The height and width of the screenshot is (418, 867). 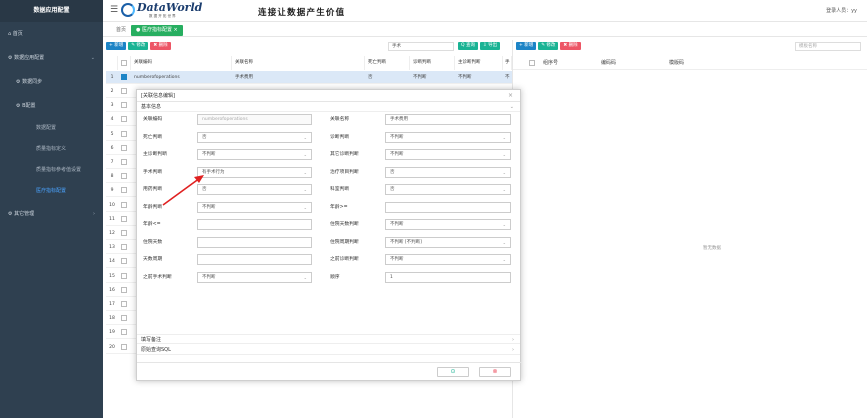 I want to click on query-button: Q 查询, so click(x=468, y=46).